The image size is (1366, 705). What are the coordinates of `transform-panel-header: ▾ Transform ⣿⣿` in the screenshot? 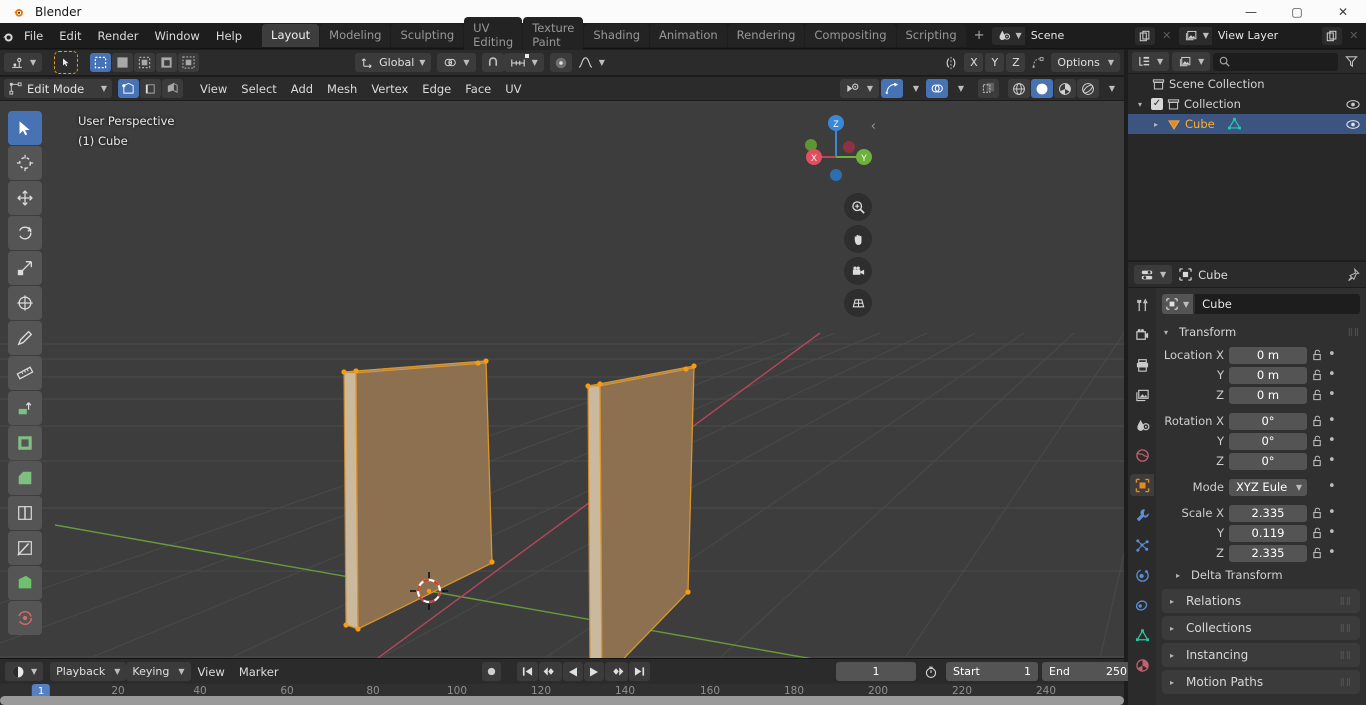 It's located at (1261, 332).